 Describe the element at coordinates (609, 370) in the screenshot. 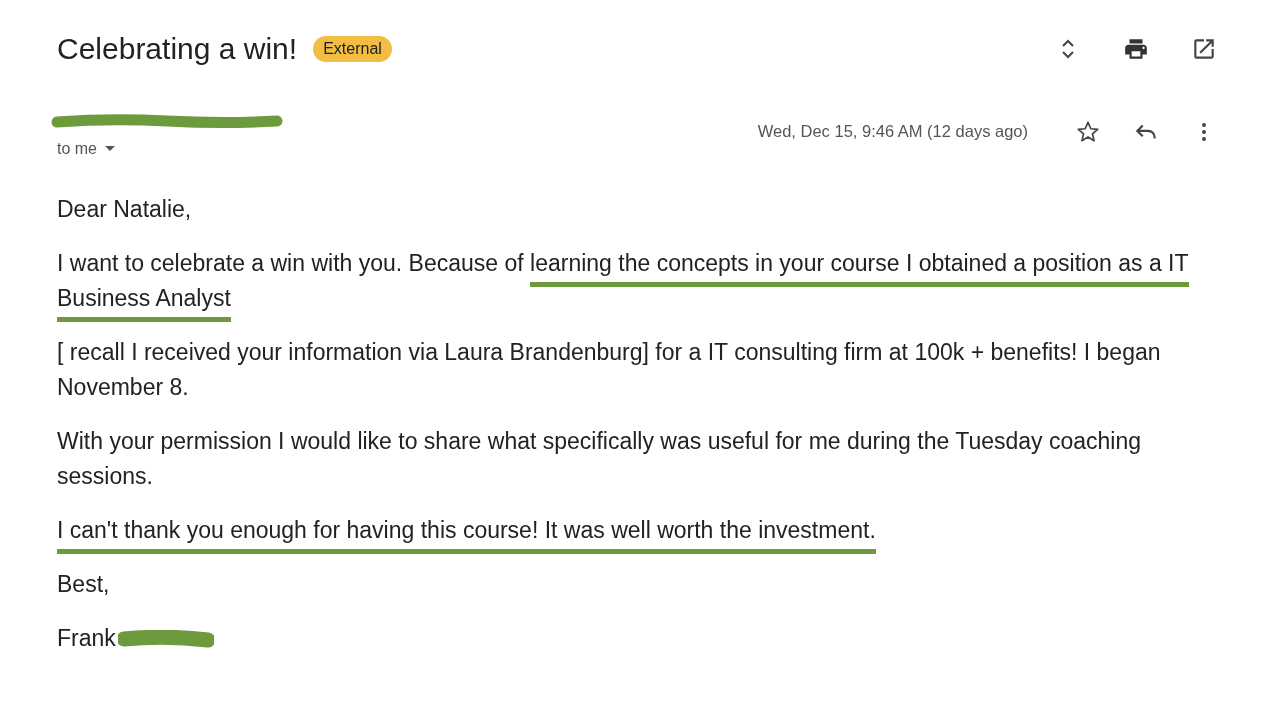

I see `body-paragraph: [ recall I received your information via Laura Brandenburg] for a IT consulting firm at 100k + benefits! I began November 8.` at that location.